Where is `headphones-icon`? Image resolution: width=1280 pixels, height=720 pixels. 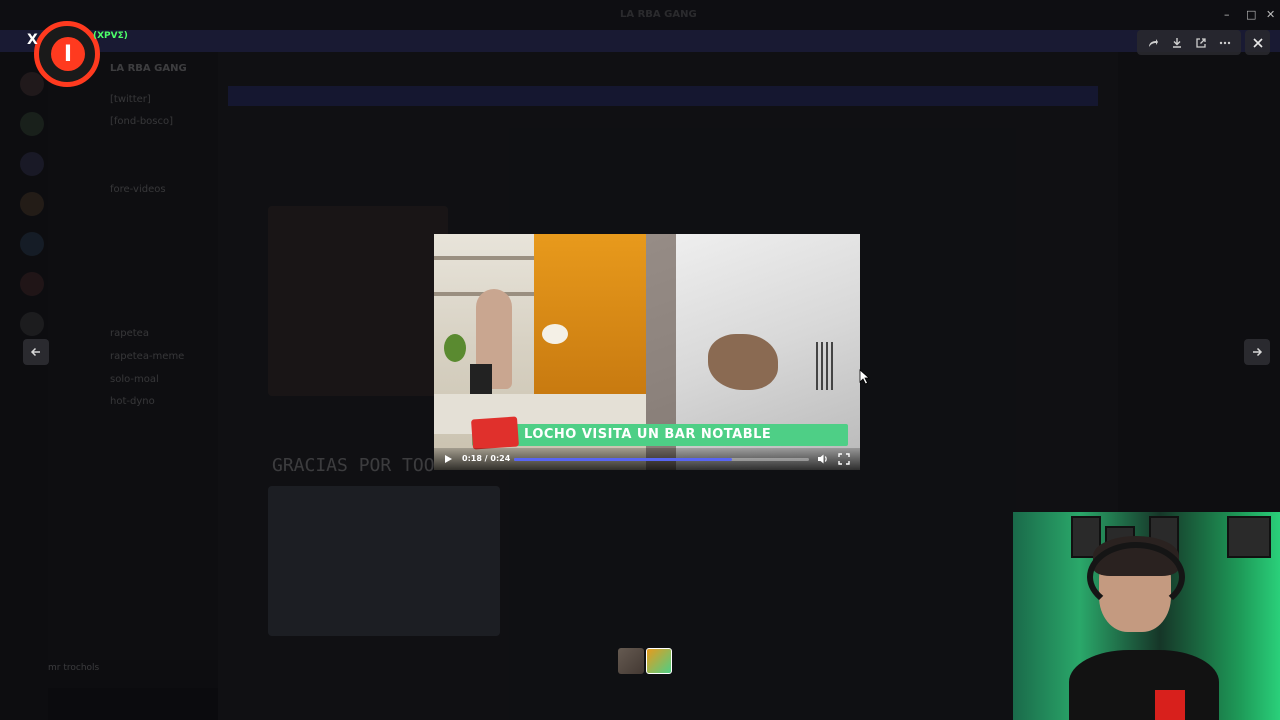
headphones-icon is located at coordinates (1136, 577).